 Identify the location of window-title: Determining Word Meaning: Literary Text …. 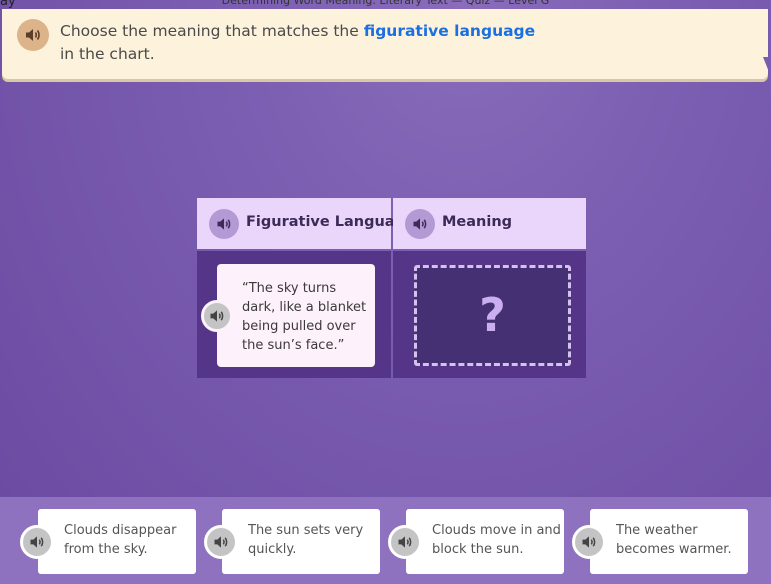
(385, 3).